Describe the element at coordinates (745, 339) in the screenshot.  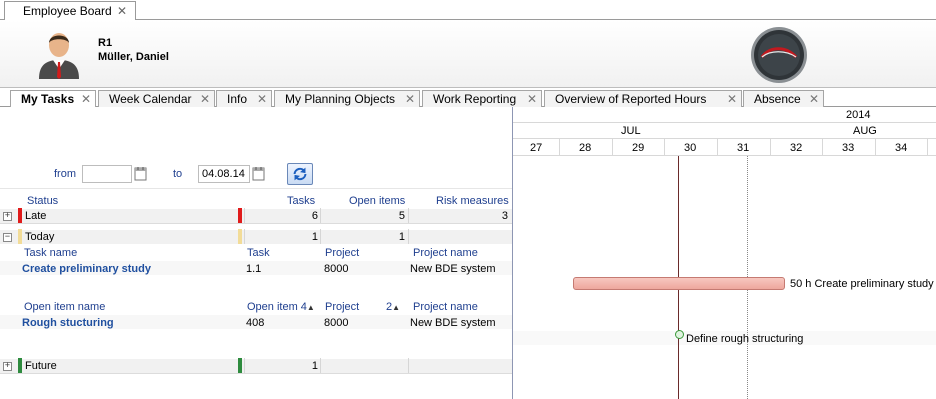
I see `gantt-milestone-label: Define rough structuring` at that location.